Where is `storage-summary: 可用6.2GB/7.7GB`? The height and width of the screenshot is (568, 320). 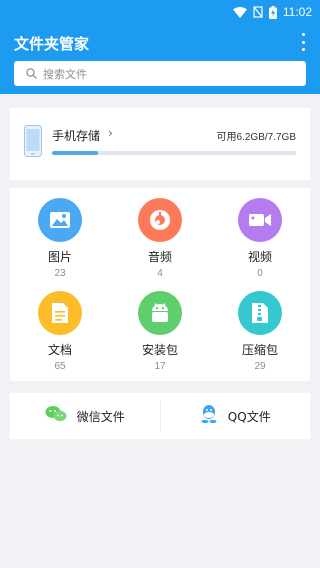
storage-summary: 可用6.2GB/7.7GB is located at coordinates (256, 137).